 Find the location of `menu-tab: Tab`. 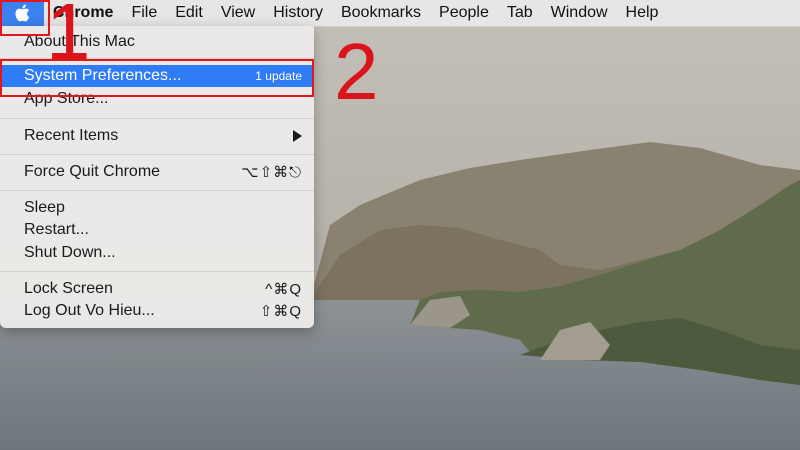

menu-tab: Tab is located at coordinates (520, 13).